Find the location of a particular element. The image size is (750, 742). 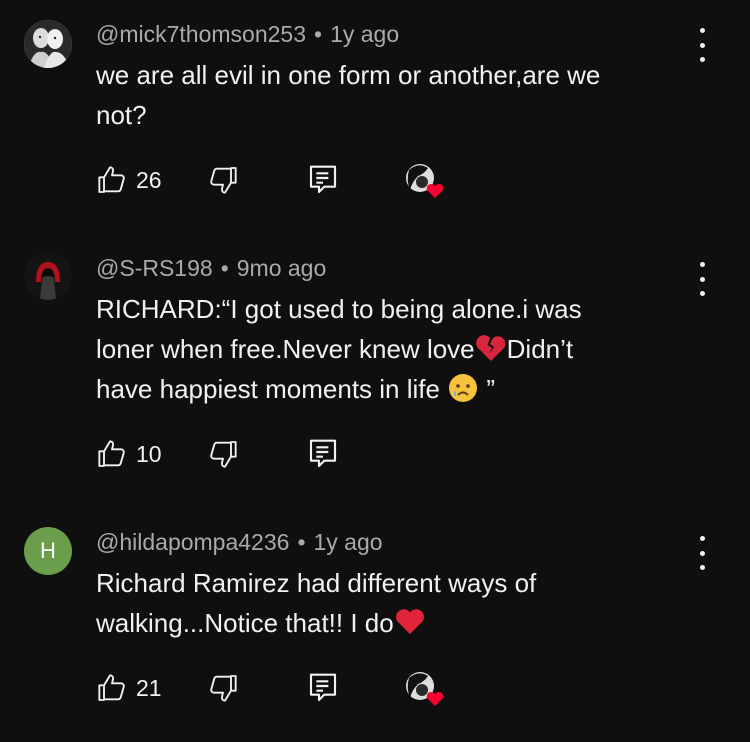

comment-meta: @hildapompa4236 • 1y ago is located at coordinates (239, 542).